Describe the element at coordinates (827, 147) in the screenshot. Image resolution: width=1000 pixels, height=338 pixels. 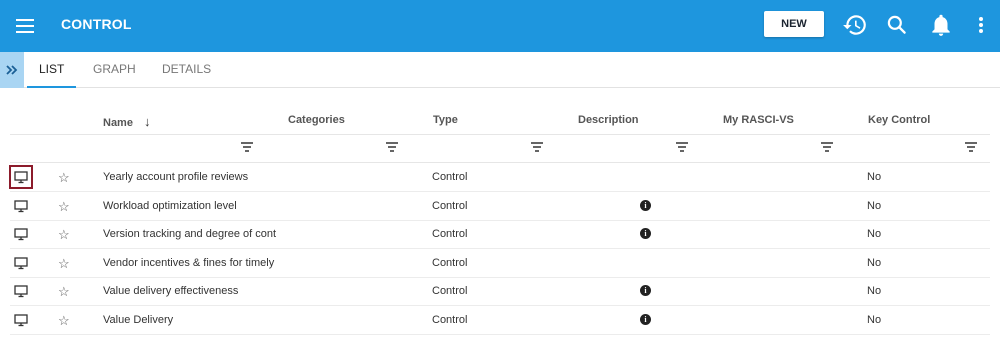
I see `filter-icon-rasci` at that location.